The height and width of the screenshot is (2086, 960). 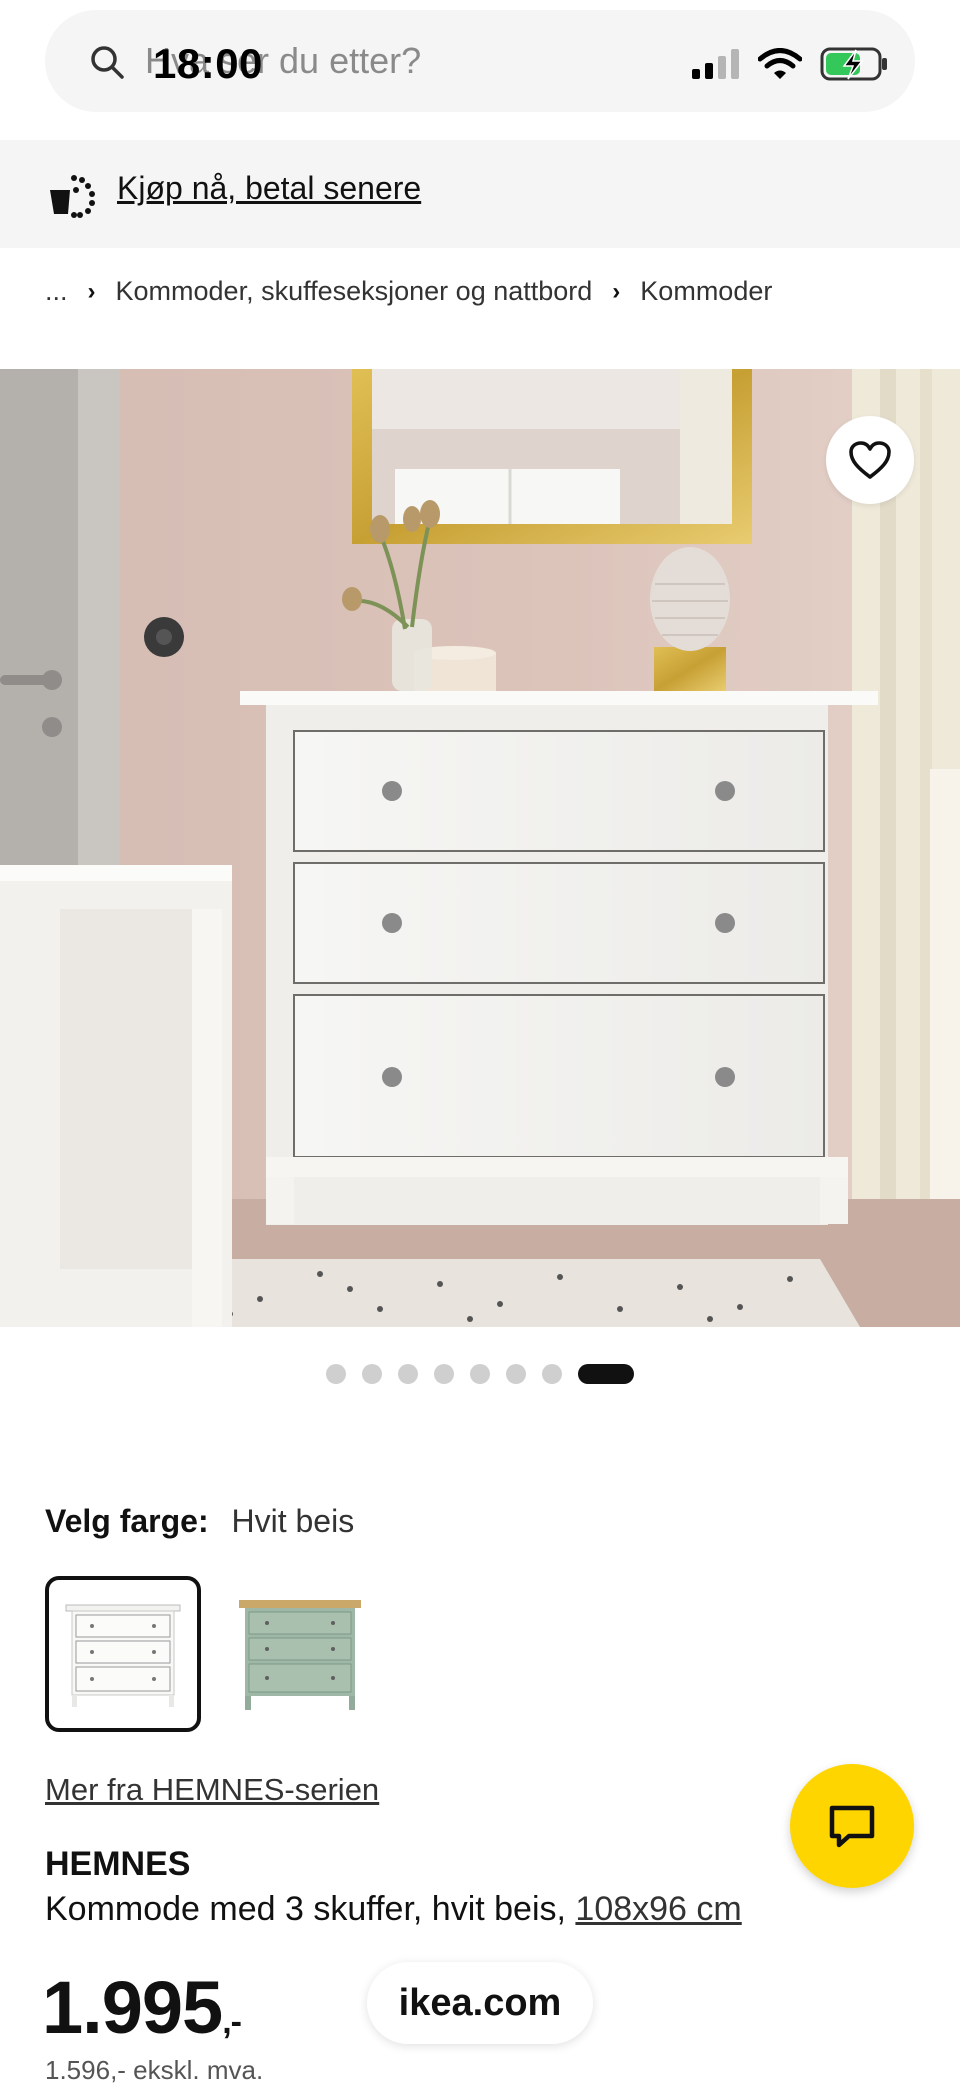 I want to click on product-name: HEMNES, so click(x=118, y=1864).